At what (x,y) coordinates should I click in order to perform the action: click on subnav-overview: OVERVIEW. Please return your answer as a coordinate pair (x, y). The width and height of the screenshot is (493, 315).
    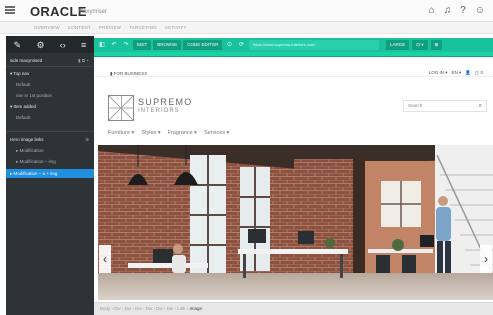
    Looking at the image, I should click on (47, 27).